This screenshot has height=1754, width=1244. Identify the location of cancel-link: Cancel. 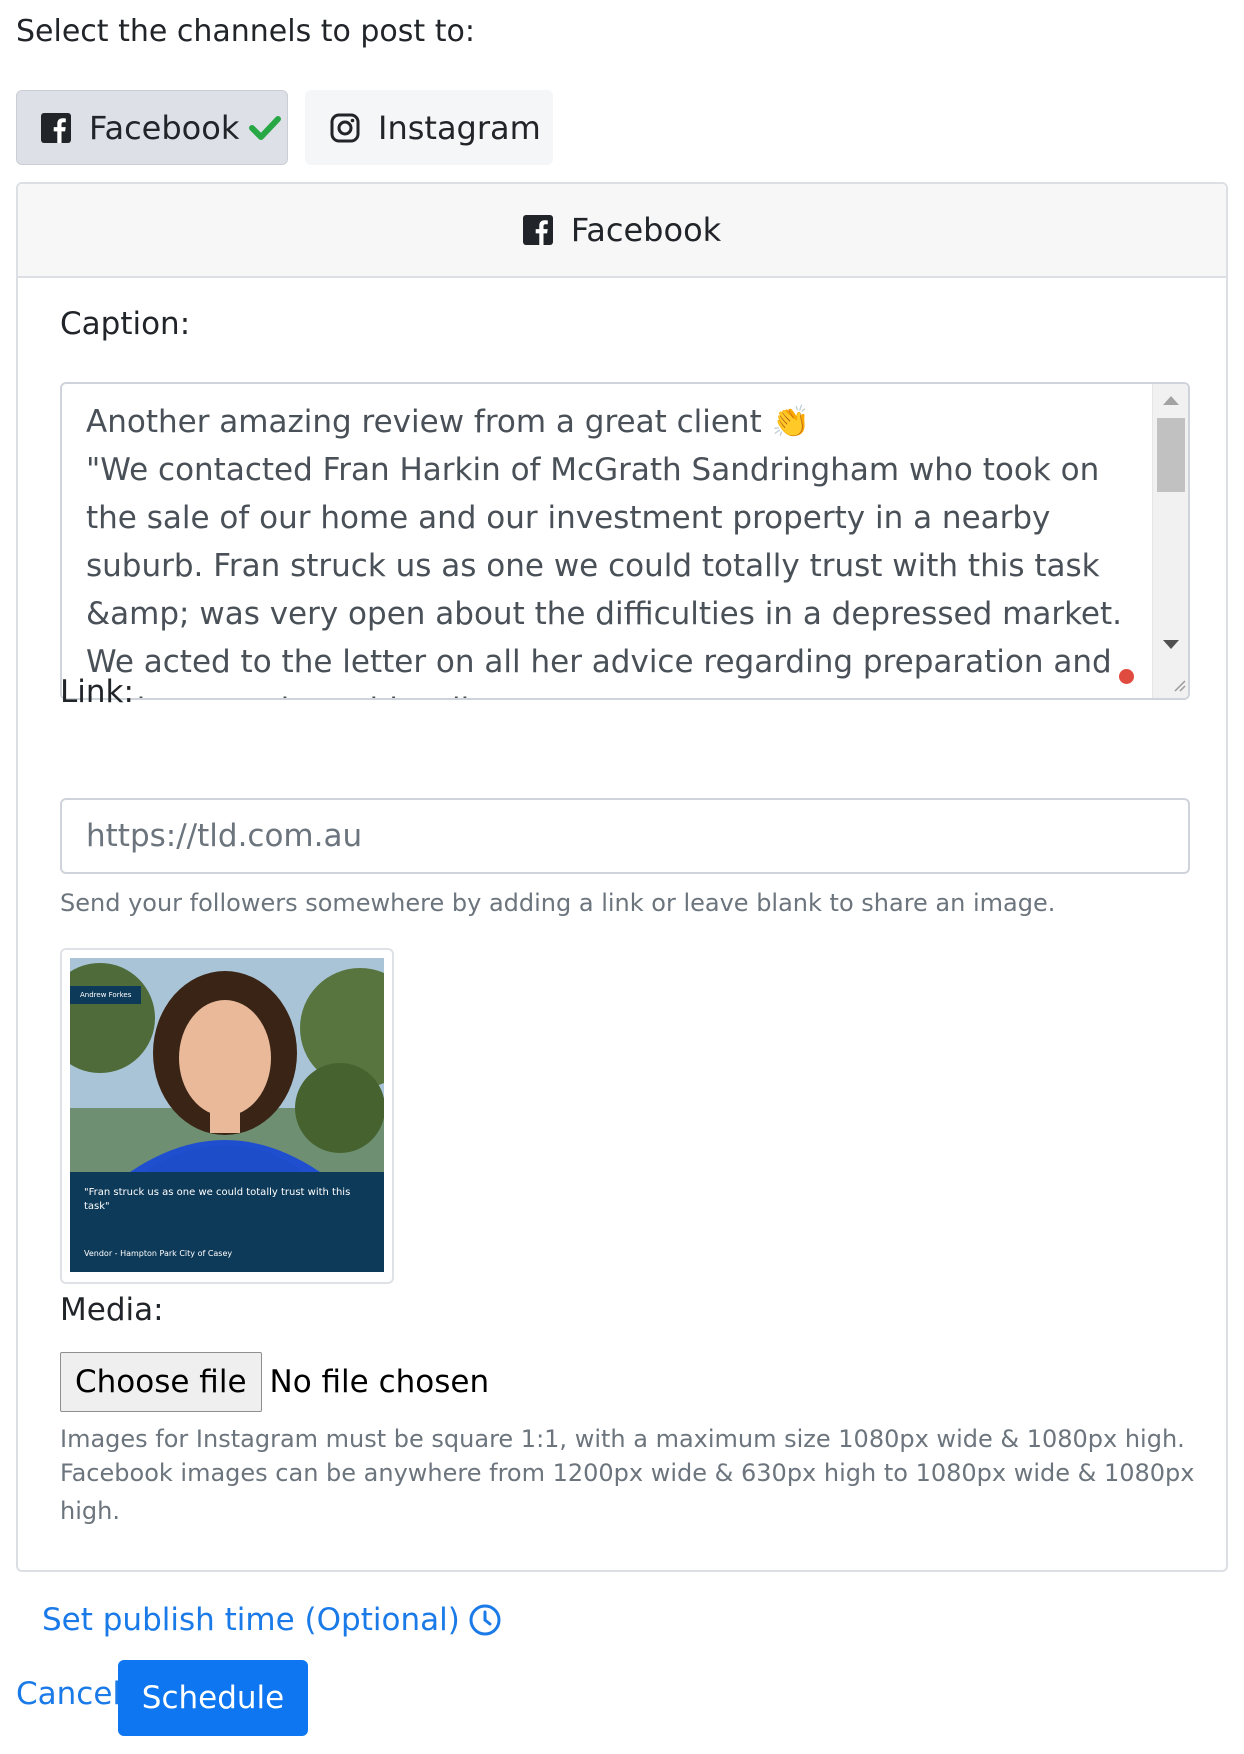
(68, 1694).